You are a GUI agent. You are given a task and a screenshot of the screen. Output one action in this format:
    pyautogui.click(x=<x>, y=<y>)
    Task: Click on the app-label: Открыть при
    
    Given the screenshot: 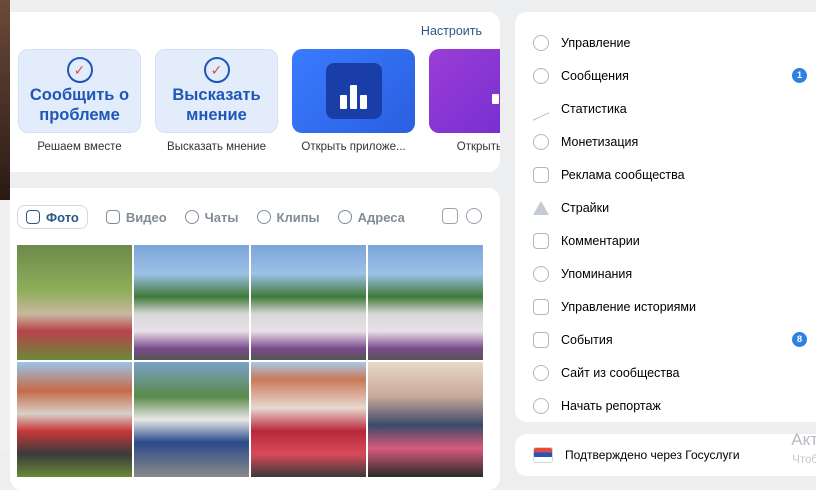 What is the action you would take?
    pyautogui.click(x=478, y=147)
    